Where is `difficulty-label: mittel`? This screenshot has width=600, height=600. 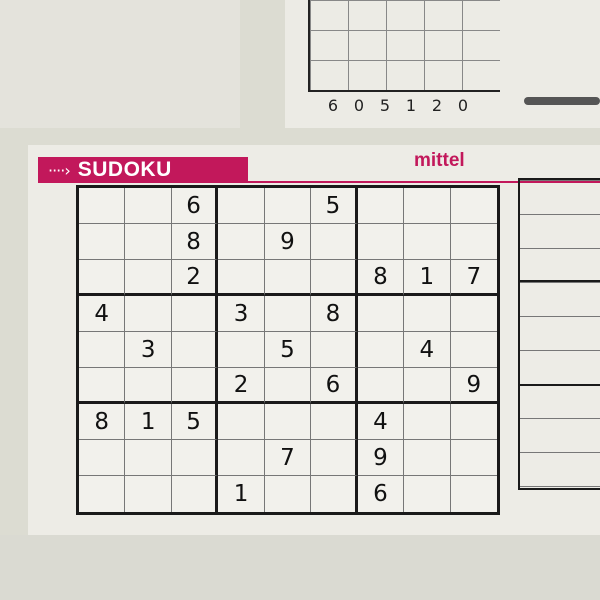 difficulty-label: mittel is located at coordinates (439, 160).